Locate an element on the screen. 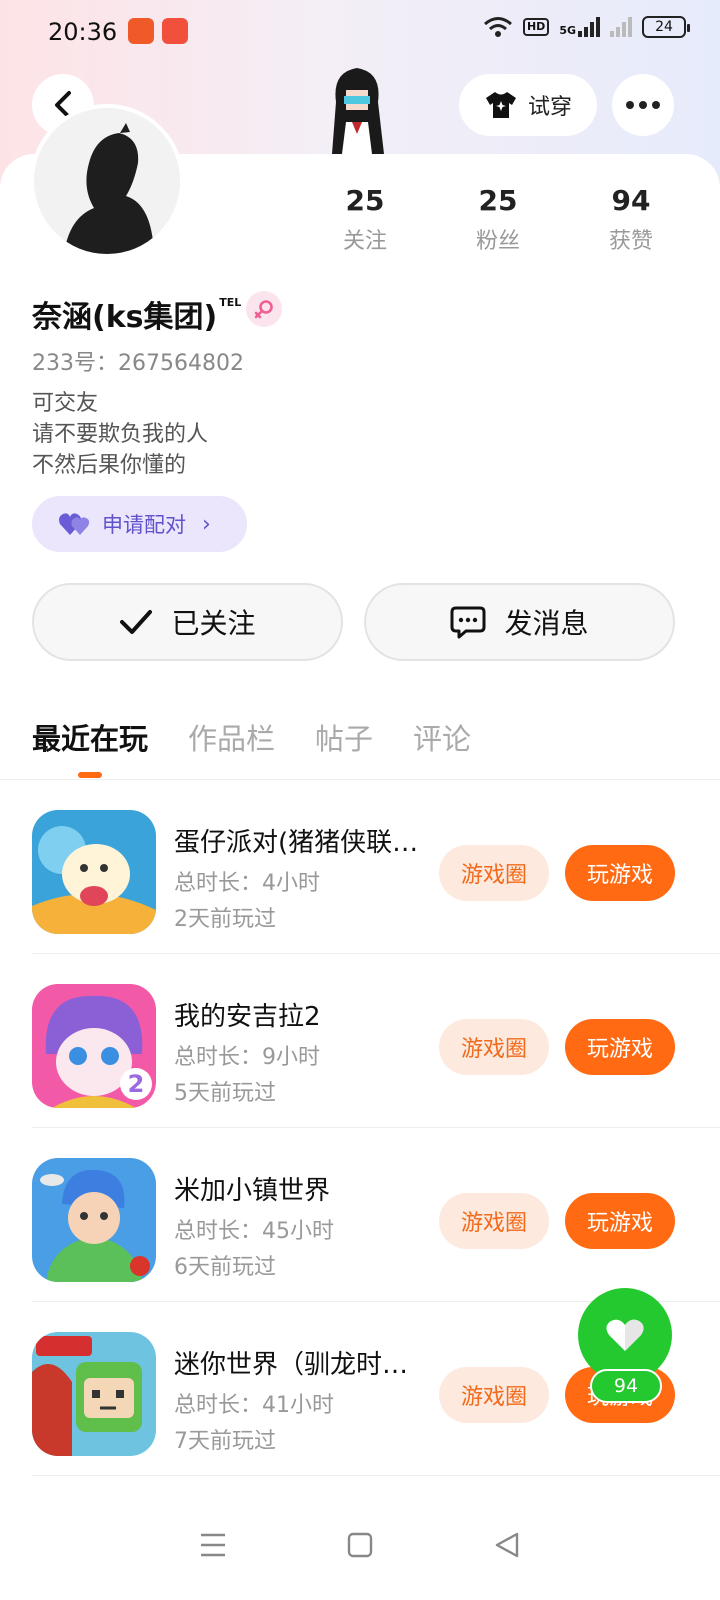  bio-line: 请不要欺负我的人 is located at coordinates (120, 434).